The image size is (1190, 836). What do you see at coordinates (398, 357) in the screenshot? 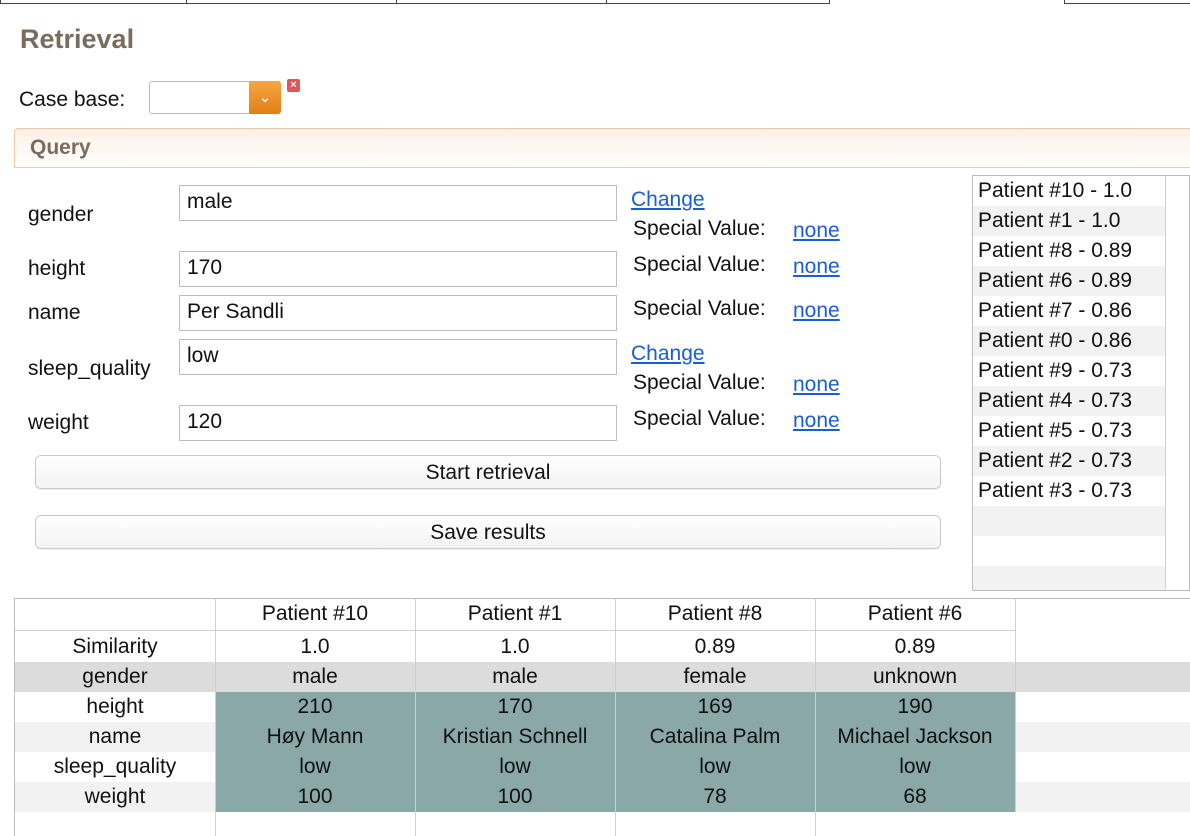
I see `sleep-quality-field: low` at bounding box center [398, 357].